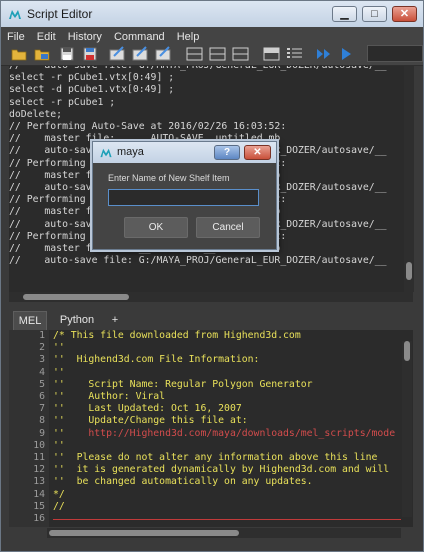  Describe the element at coordinates (62, 102) in the screenshot. I see `history-line: select -r pCube1 ;` at that location.